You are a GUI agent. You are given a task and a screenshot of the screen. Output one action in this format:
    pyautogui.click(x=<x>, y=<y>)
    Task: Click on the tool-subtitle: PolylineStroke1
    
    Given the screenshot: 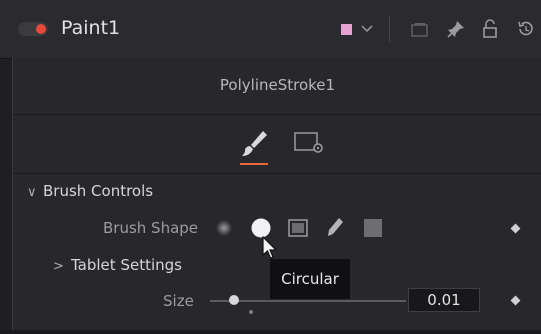 What is the action you would take?
    pyautogui.click(x=277, y=85)
    